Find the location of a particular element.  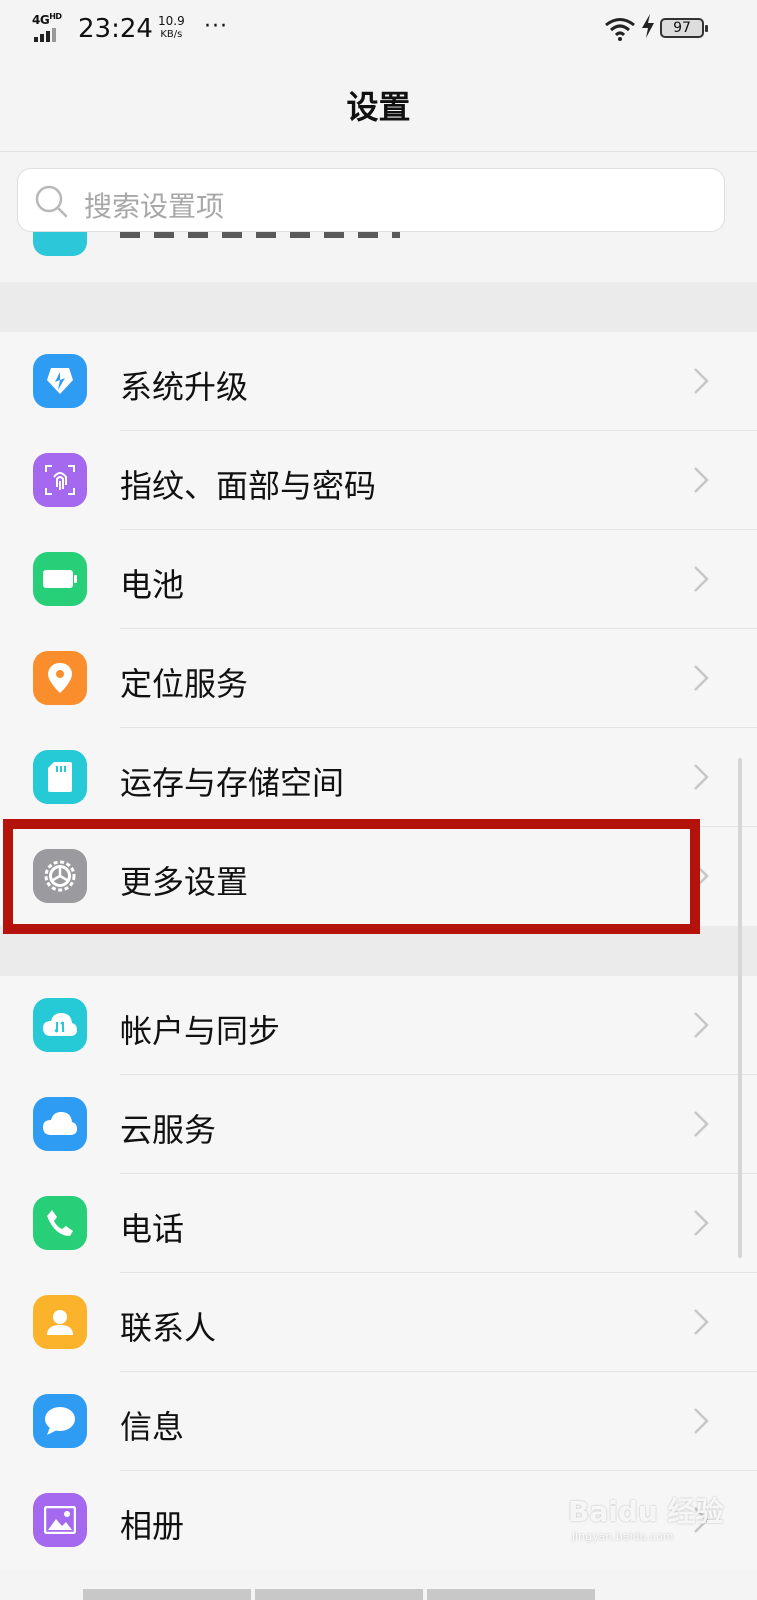

charging-icon is located at coordinates (648, 29).